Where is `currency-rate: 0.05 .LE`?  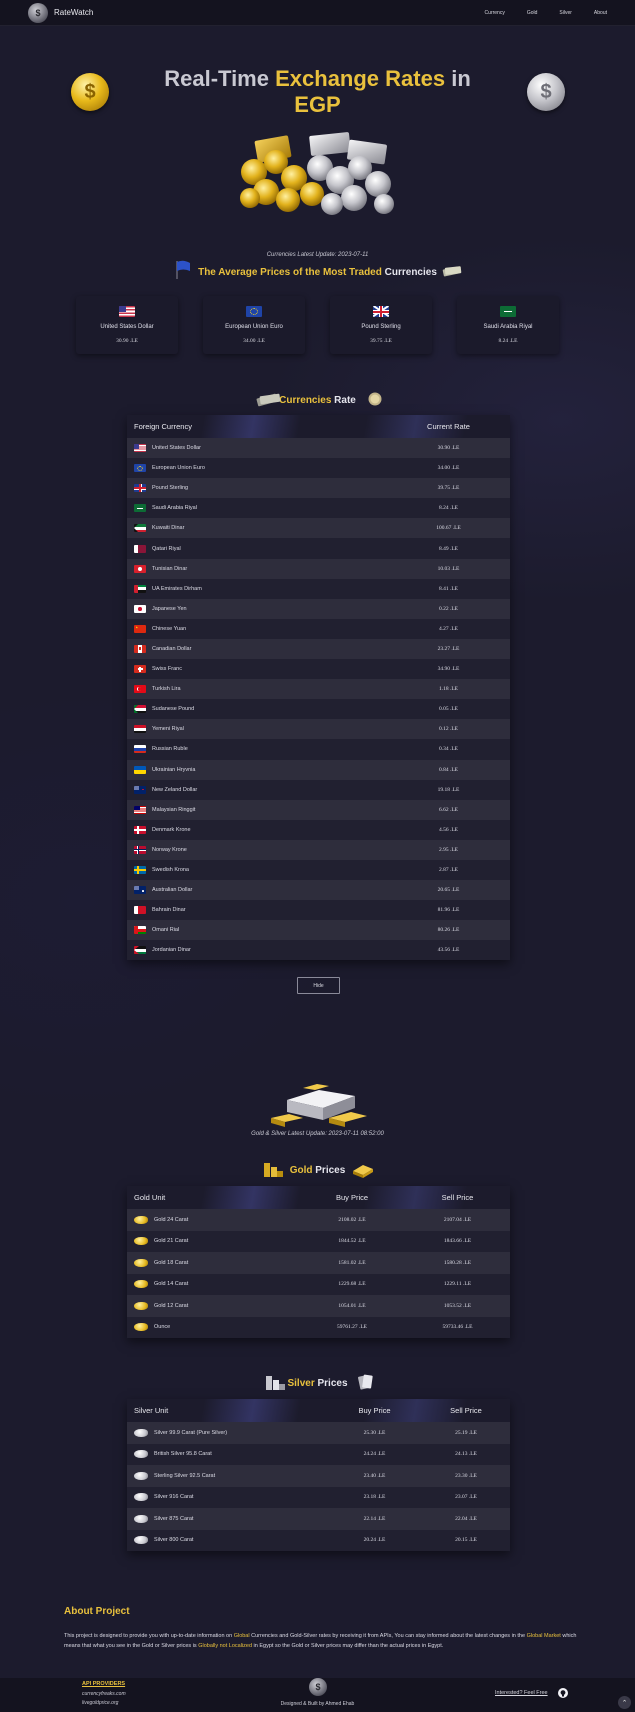
currency-rate: 0.05 .LE is located at coordinates (448, 709).